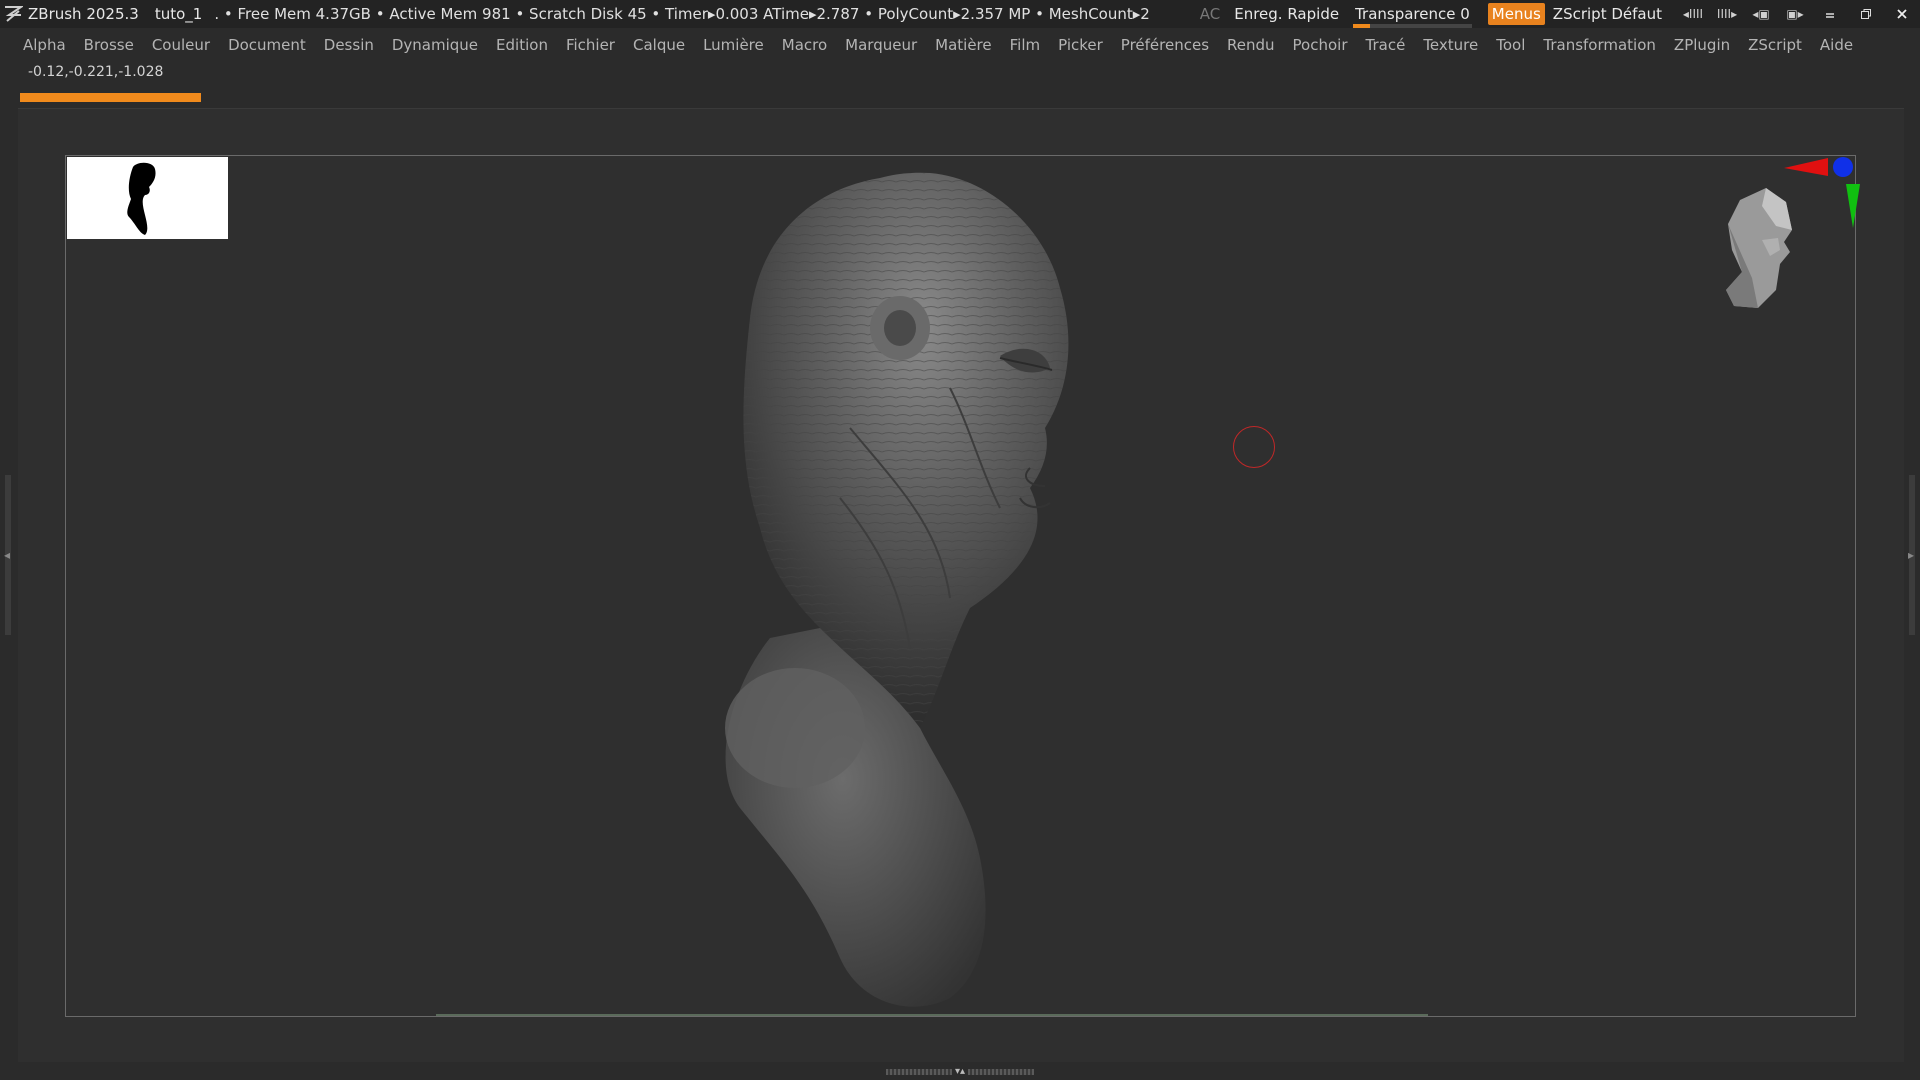 The width and height of the screenshot is (1920, 1080). Describe the element at coordinates (109, 45) in the screenshot. I see `menu-brosse: Brosse` at that location.